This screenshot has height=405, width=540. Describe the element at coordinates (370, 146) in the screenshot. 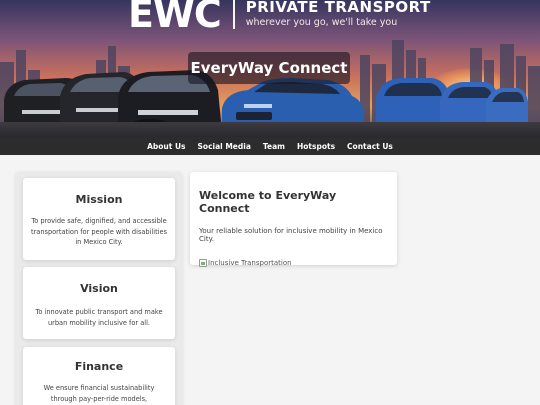

I see `nav-contact-us: Contact Us` at that location.